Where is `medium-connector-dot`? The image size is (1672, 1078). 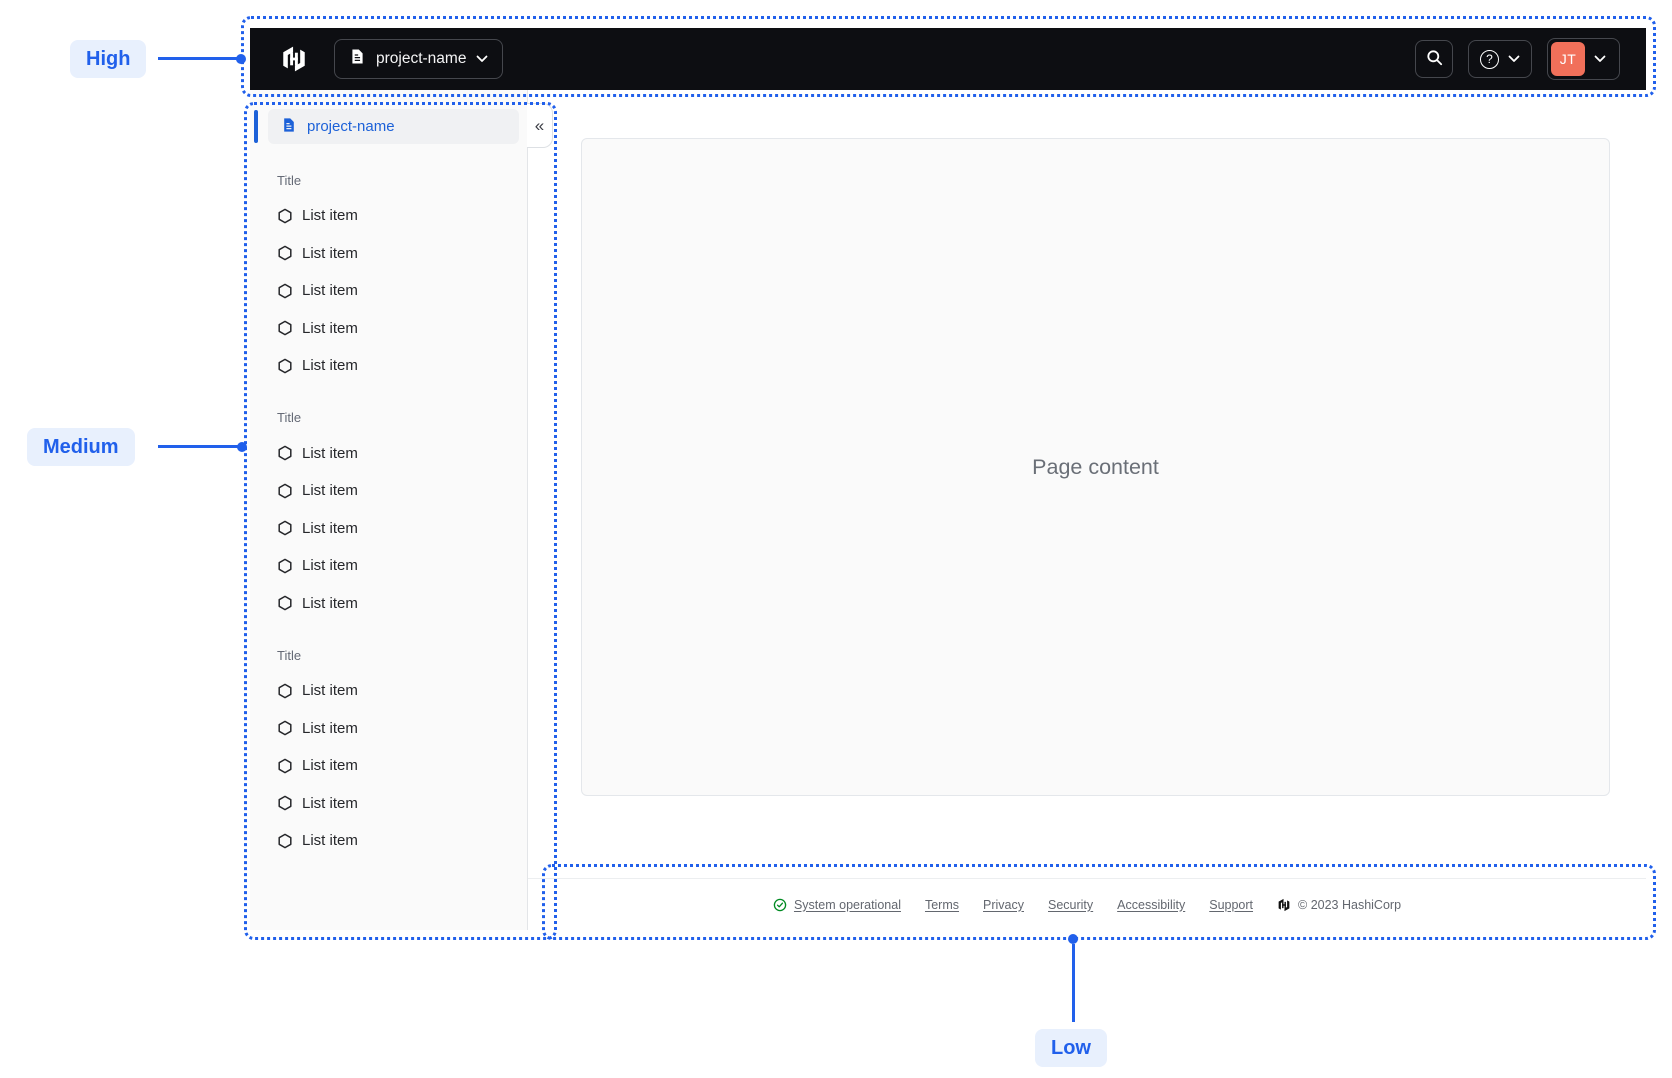
medium-connector-dot is located at coordinates (242, 447).